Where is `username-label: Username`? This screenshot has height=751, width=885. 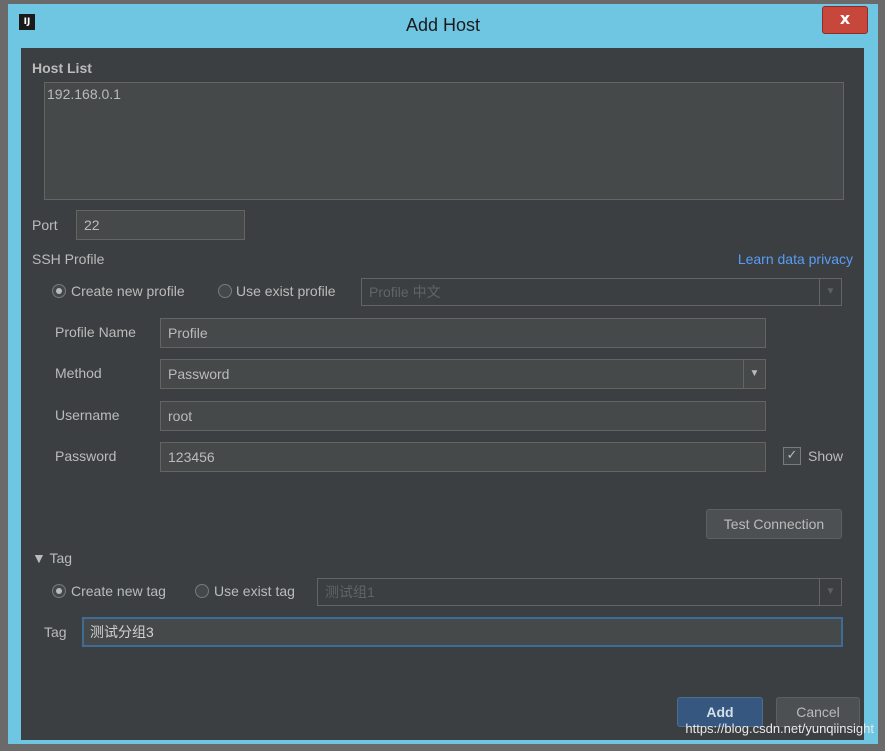
username-label: Username is located at coordinates (87, 415).